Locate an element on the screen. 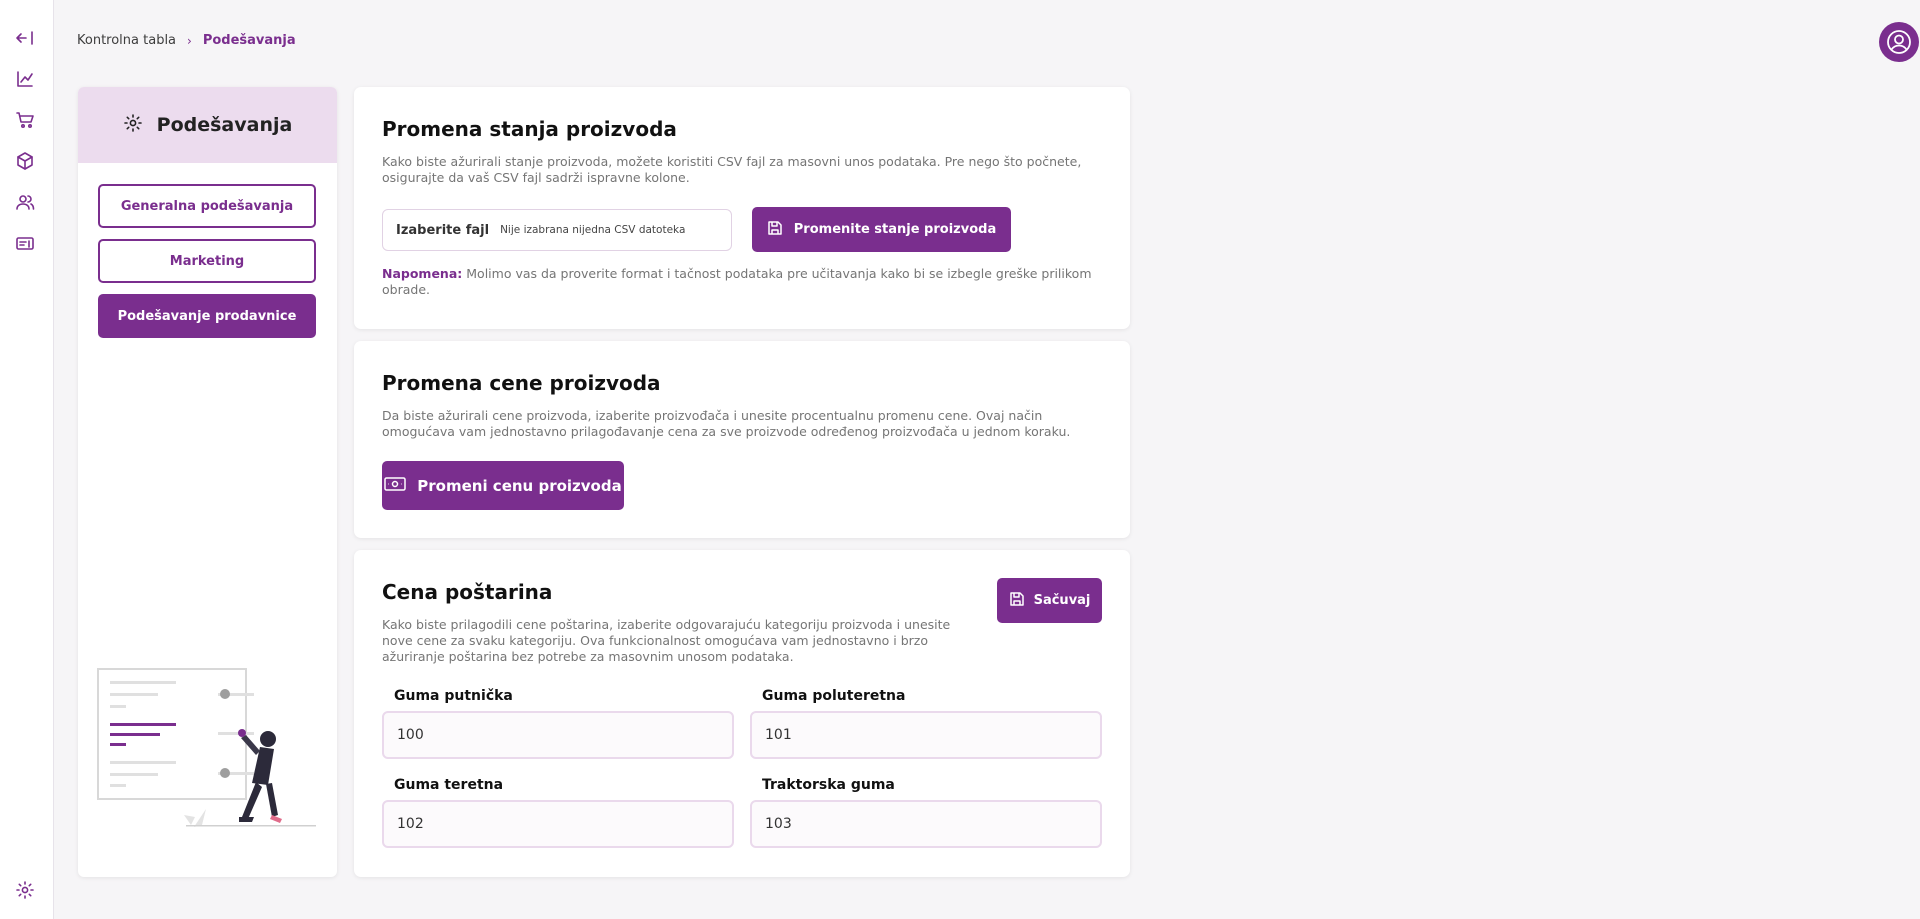 The image size is (1920, 919). settings-sidebar-header: Podešavanja is located at coordinates (207, 125).